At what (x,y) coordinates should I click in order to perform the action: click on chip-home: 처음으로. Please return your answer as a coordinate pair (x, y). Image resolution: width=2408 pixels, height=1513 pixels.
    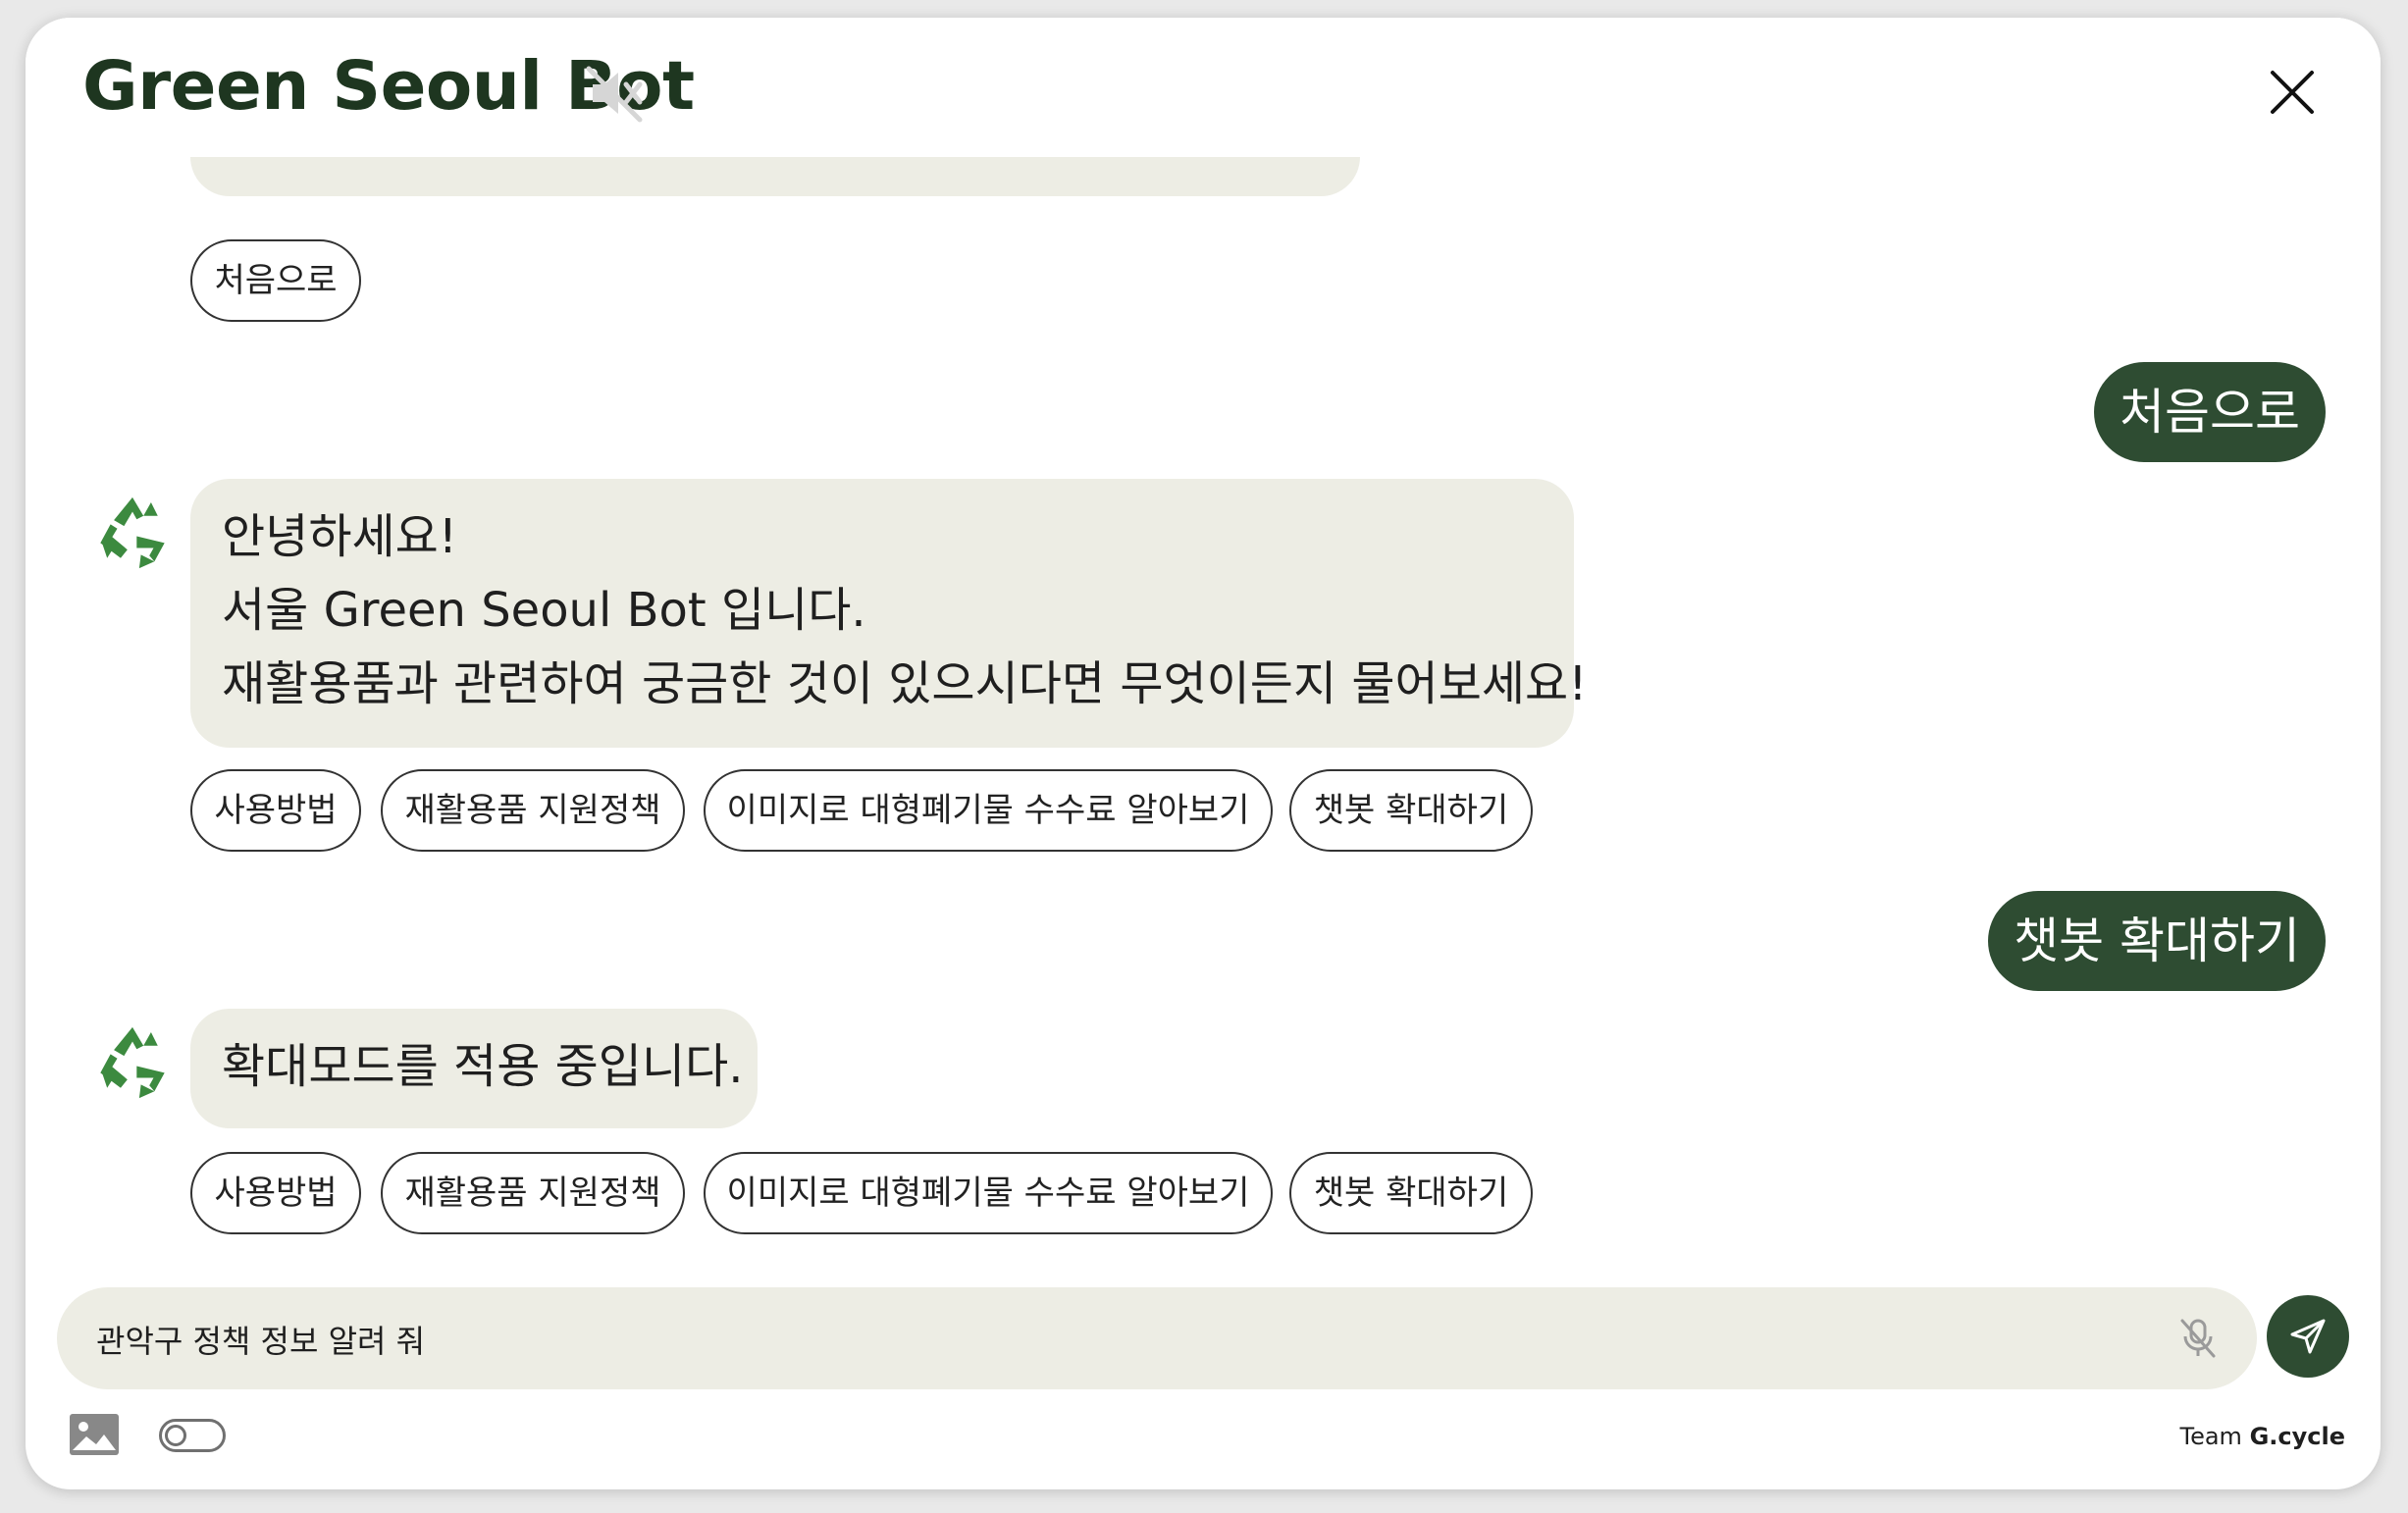
    Looking at the image, I should click on (275, 280).